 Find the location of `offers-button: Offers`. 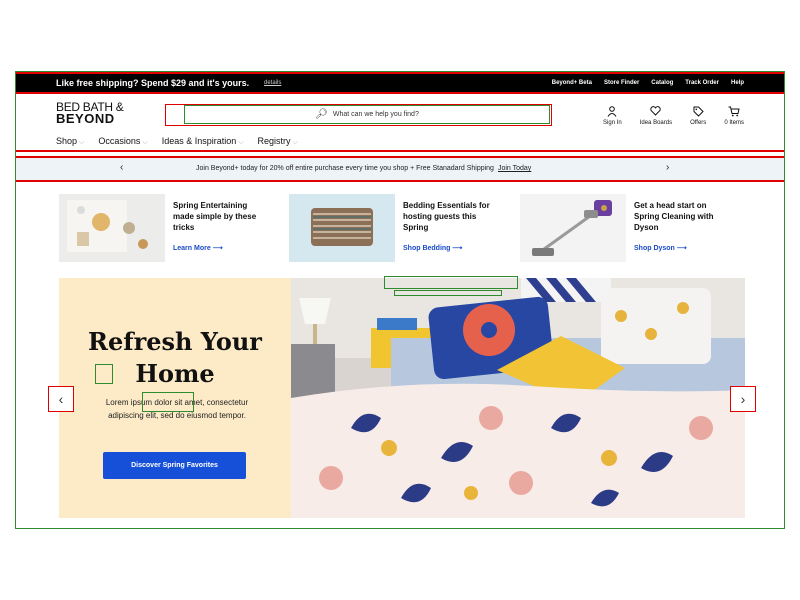

offers-button: Offers is located at coordinates (698, 116).